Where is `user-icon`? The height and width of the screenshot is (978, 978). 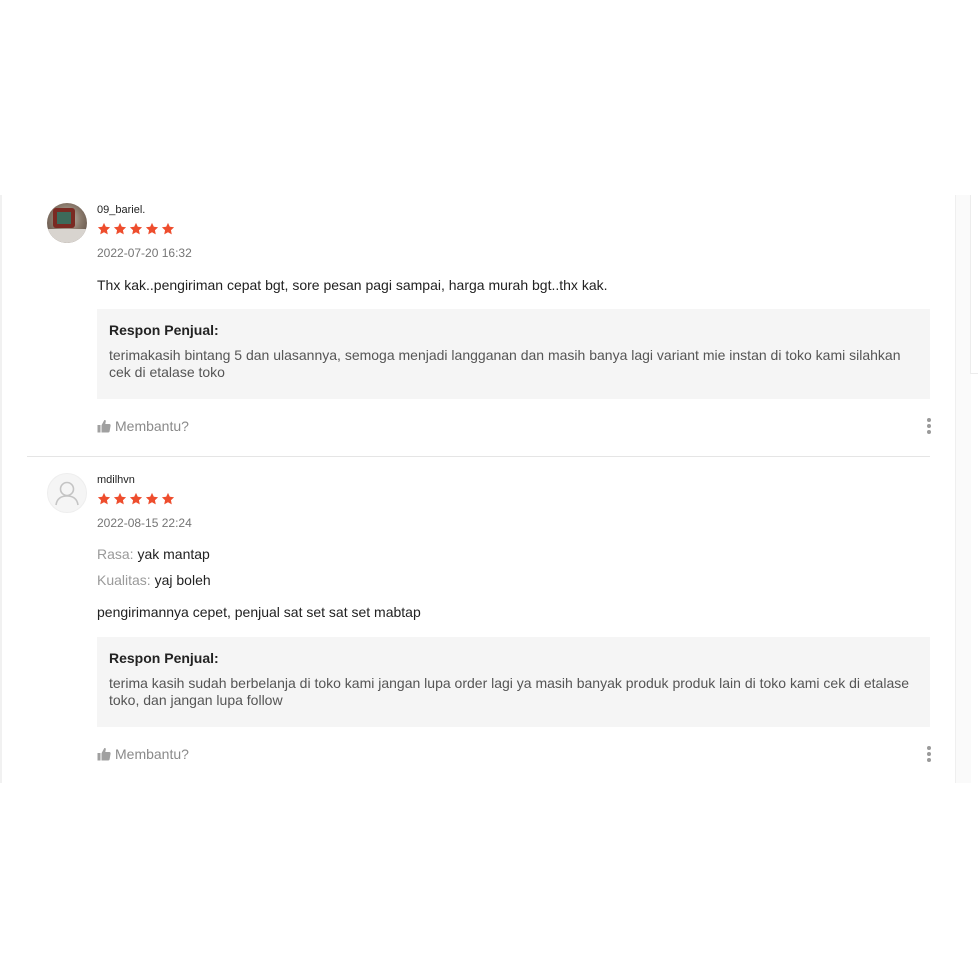
user-icon is located at coordinates (67, 493).